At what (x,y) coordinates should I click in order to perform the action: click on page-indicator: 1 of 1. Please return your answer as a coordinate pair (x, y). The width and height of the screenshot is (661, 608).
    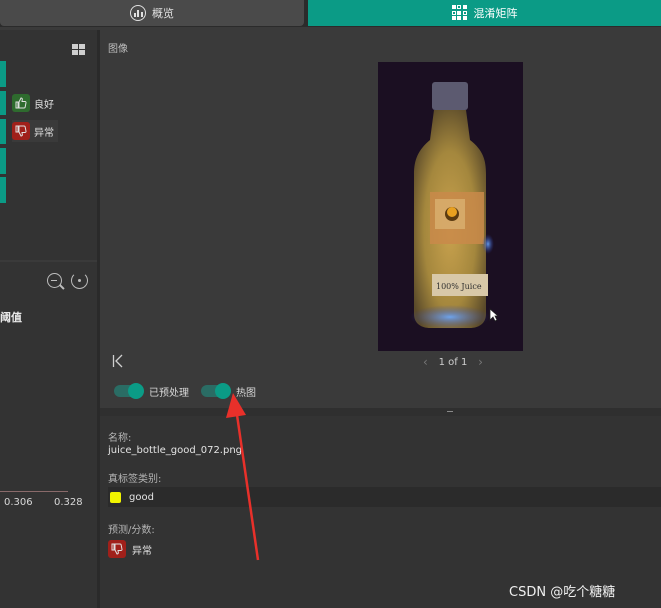
    Looking at the image, I should click on (453, 362).